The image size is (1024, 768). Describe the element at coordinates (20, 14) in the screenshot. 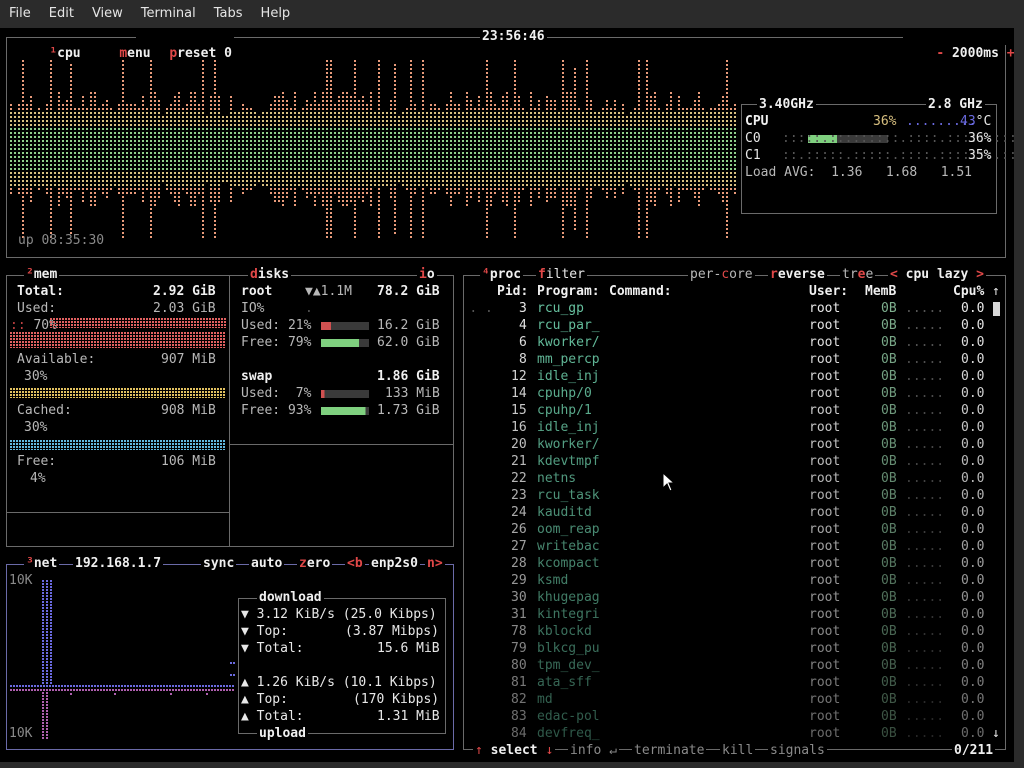

I see `menu-file: File` at that location.